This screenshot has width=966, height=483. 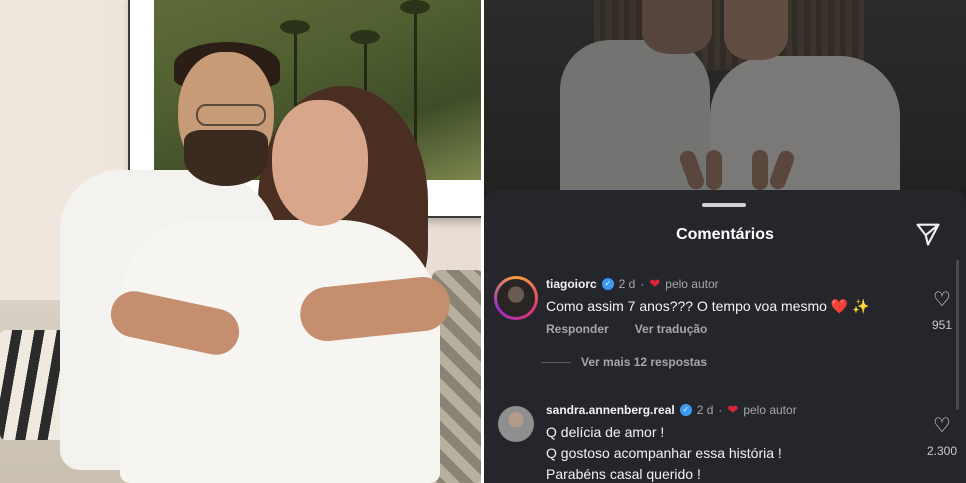 What do you see at coordinates (957, 335) in the screenshot?
I see `scrollbar` at bounding box center [957, 335].